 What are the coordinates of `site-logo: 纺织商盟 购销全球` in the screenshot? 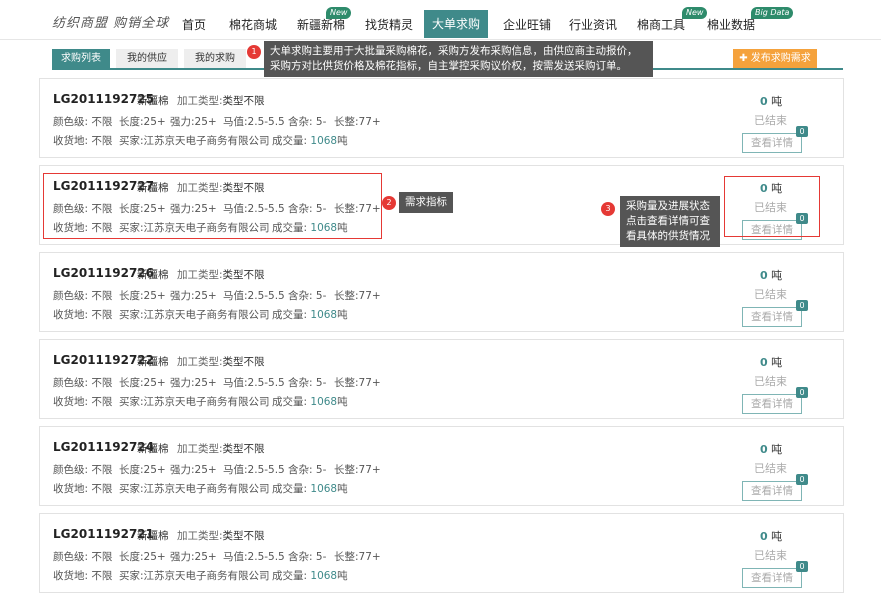 It's located at (110, 21).